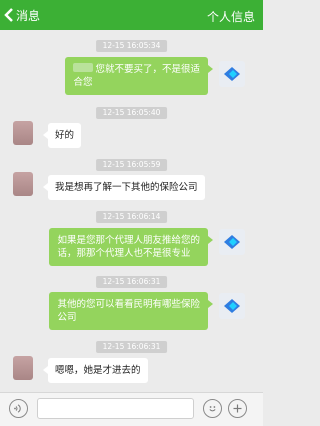  I want to click on received-message-bubble: 好的, so click(62, 135).